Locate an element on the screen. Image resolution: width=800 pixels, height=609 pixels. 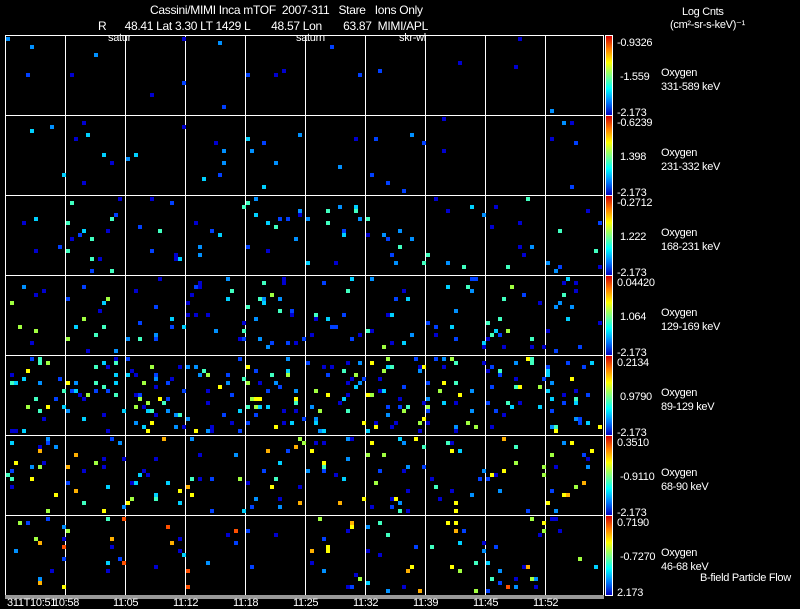
colorbar-mid: -0.9110 is located at coordinates (637, 477).